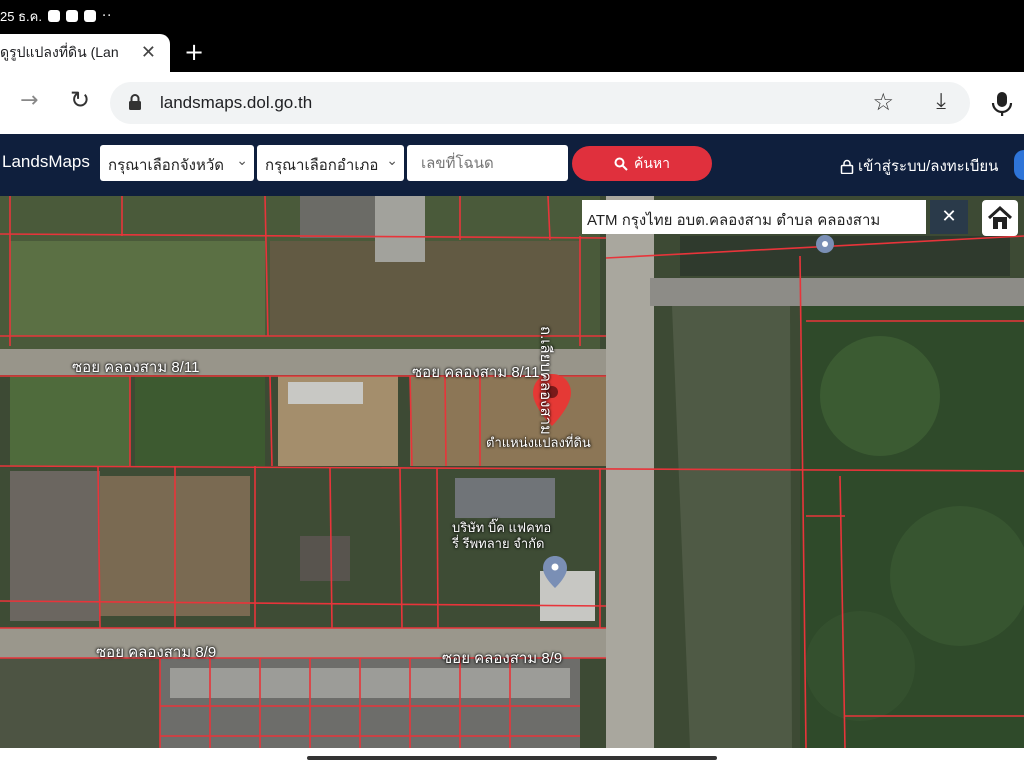  I want to click on tree-lot, so click(200, 421).